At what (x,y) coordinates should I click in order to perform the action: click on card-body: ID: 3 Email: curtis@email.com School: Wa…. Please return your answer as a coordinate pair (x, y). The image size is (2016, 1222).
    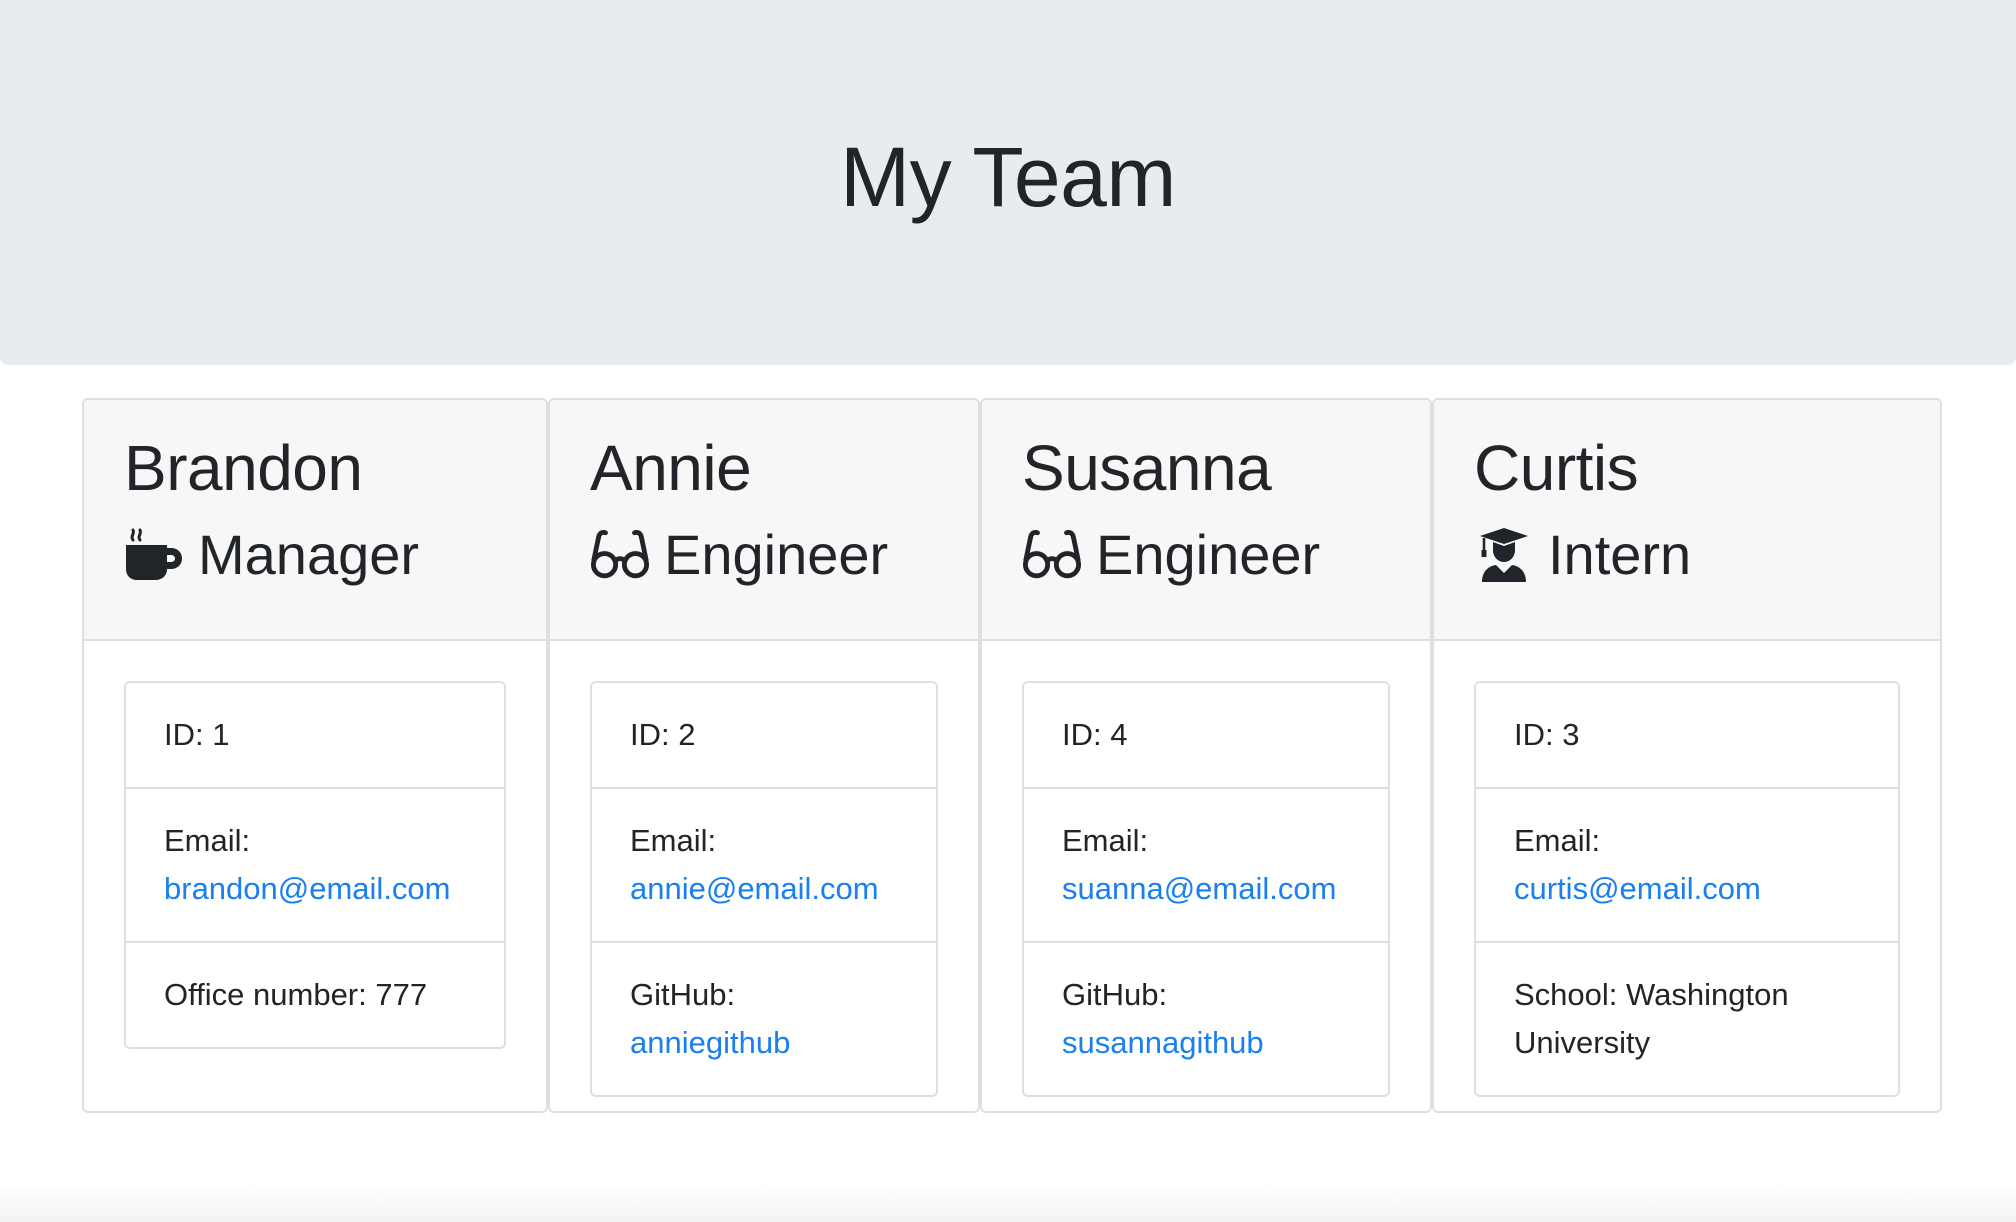
    Looking at the image, I should click on (1687, 876).